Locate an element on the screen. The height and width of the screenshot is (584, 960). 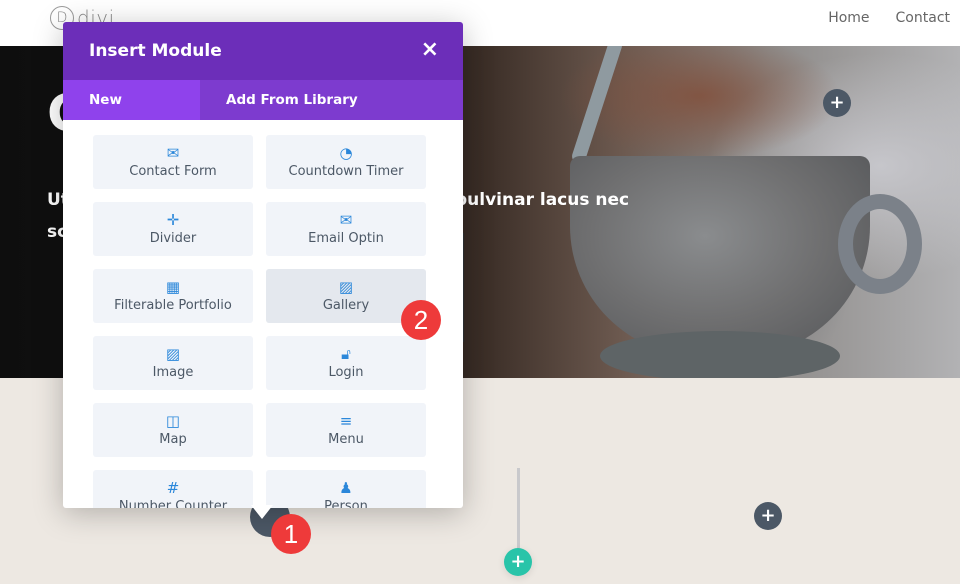
module-image: ▨ Image is located at coordinates (173, 363).